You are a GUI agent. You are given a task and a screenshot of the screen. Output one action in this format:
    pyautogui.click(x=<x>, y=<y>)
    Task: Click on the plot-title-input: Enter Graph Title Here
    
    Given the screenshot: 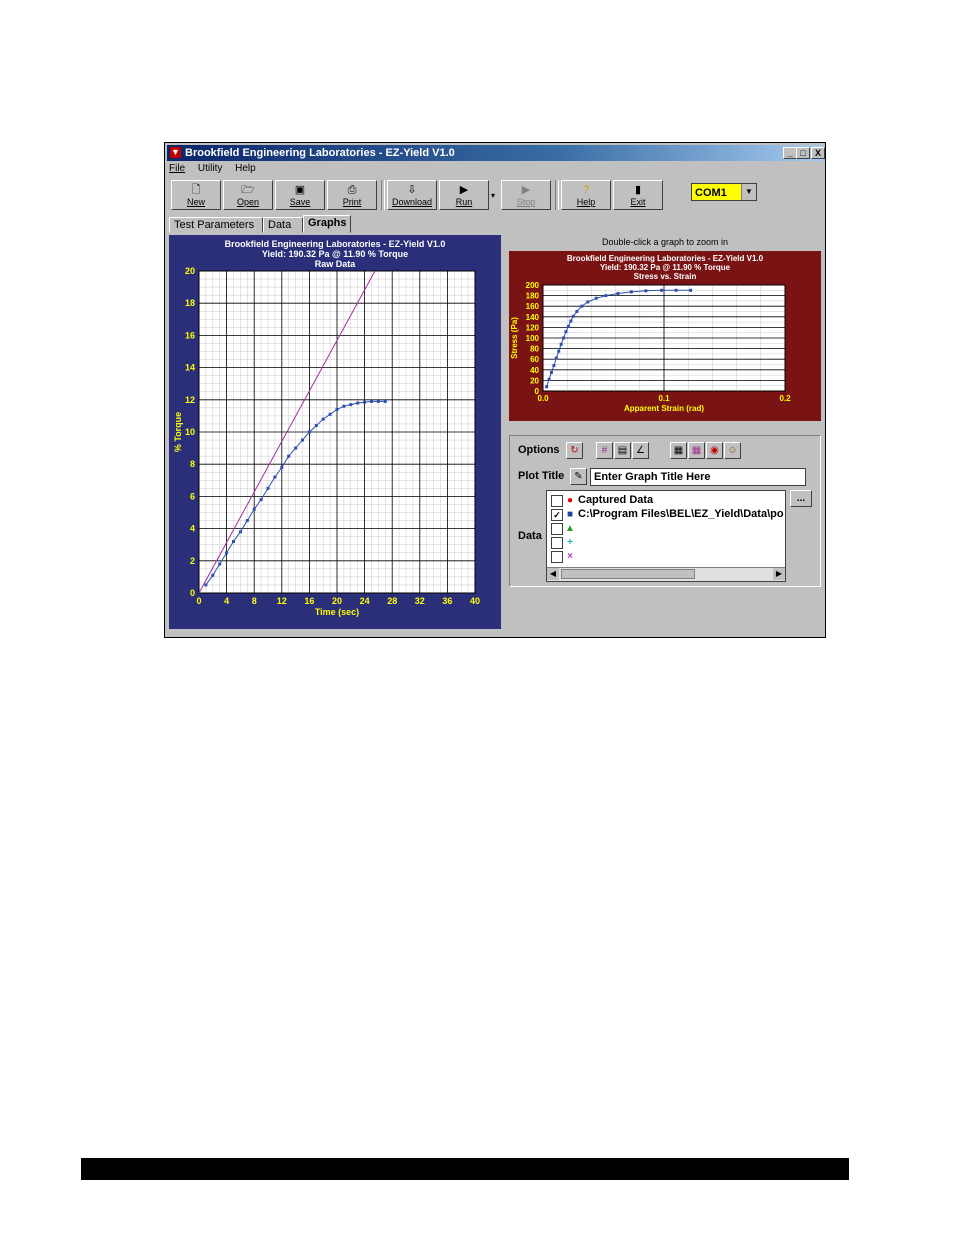 What is the action you would take?
    pyautogui.click(x=698, y=477)
    